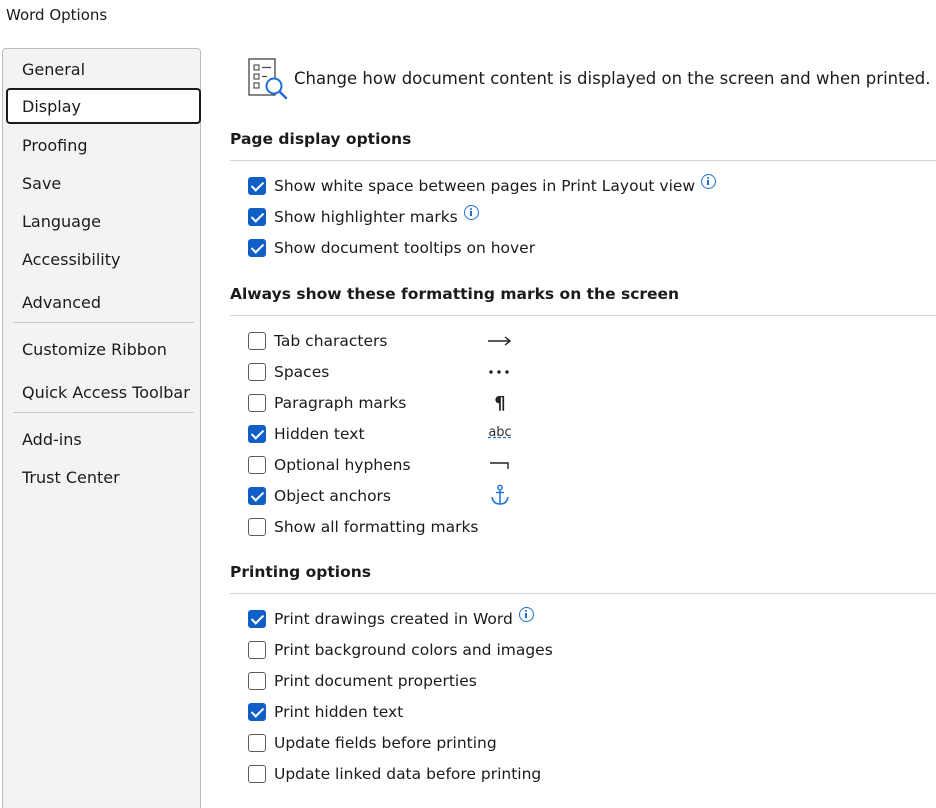 The width and height of the screenshot is (936, 808). Describe the element at coordinates (321, 139) in the screenshot. I see `section-title-page-display: Page display options` at that location.